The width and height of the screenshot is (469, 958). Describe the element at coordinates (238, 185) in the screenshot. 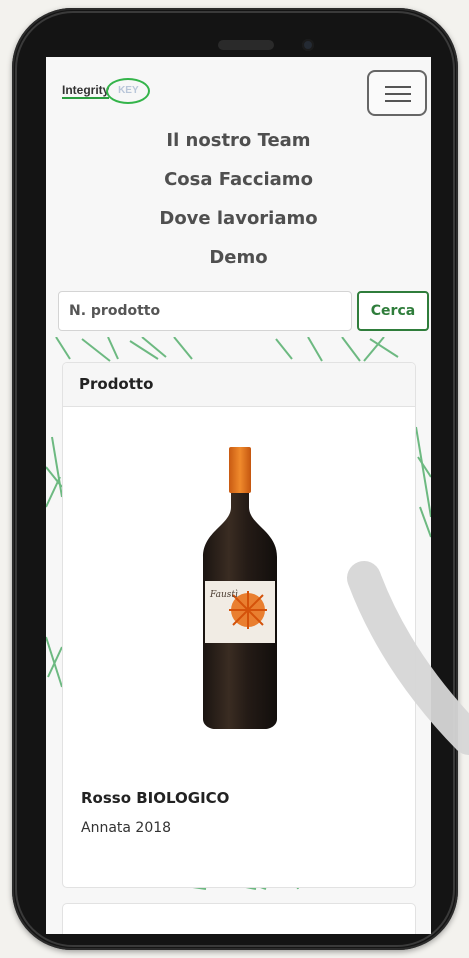

I see `nav-link-cosa-facciamo: Cosa Facciamo` at that location.